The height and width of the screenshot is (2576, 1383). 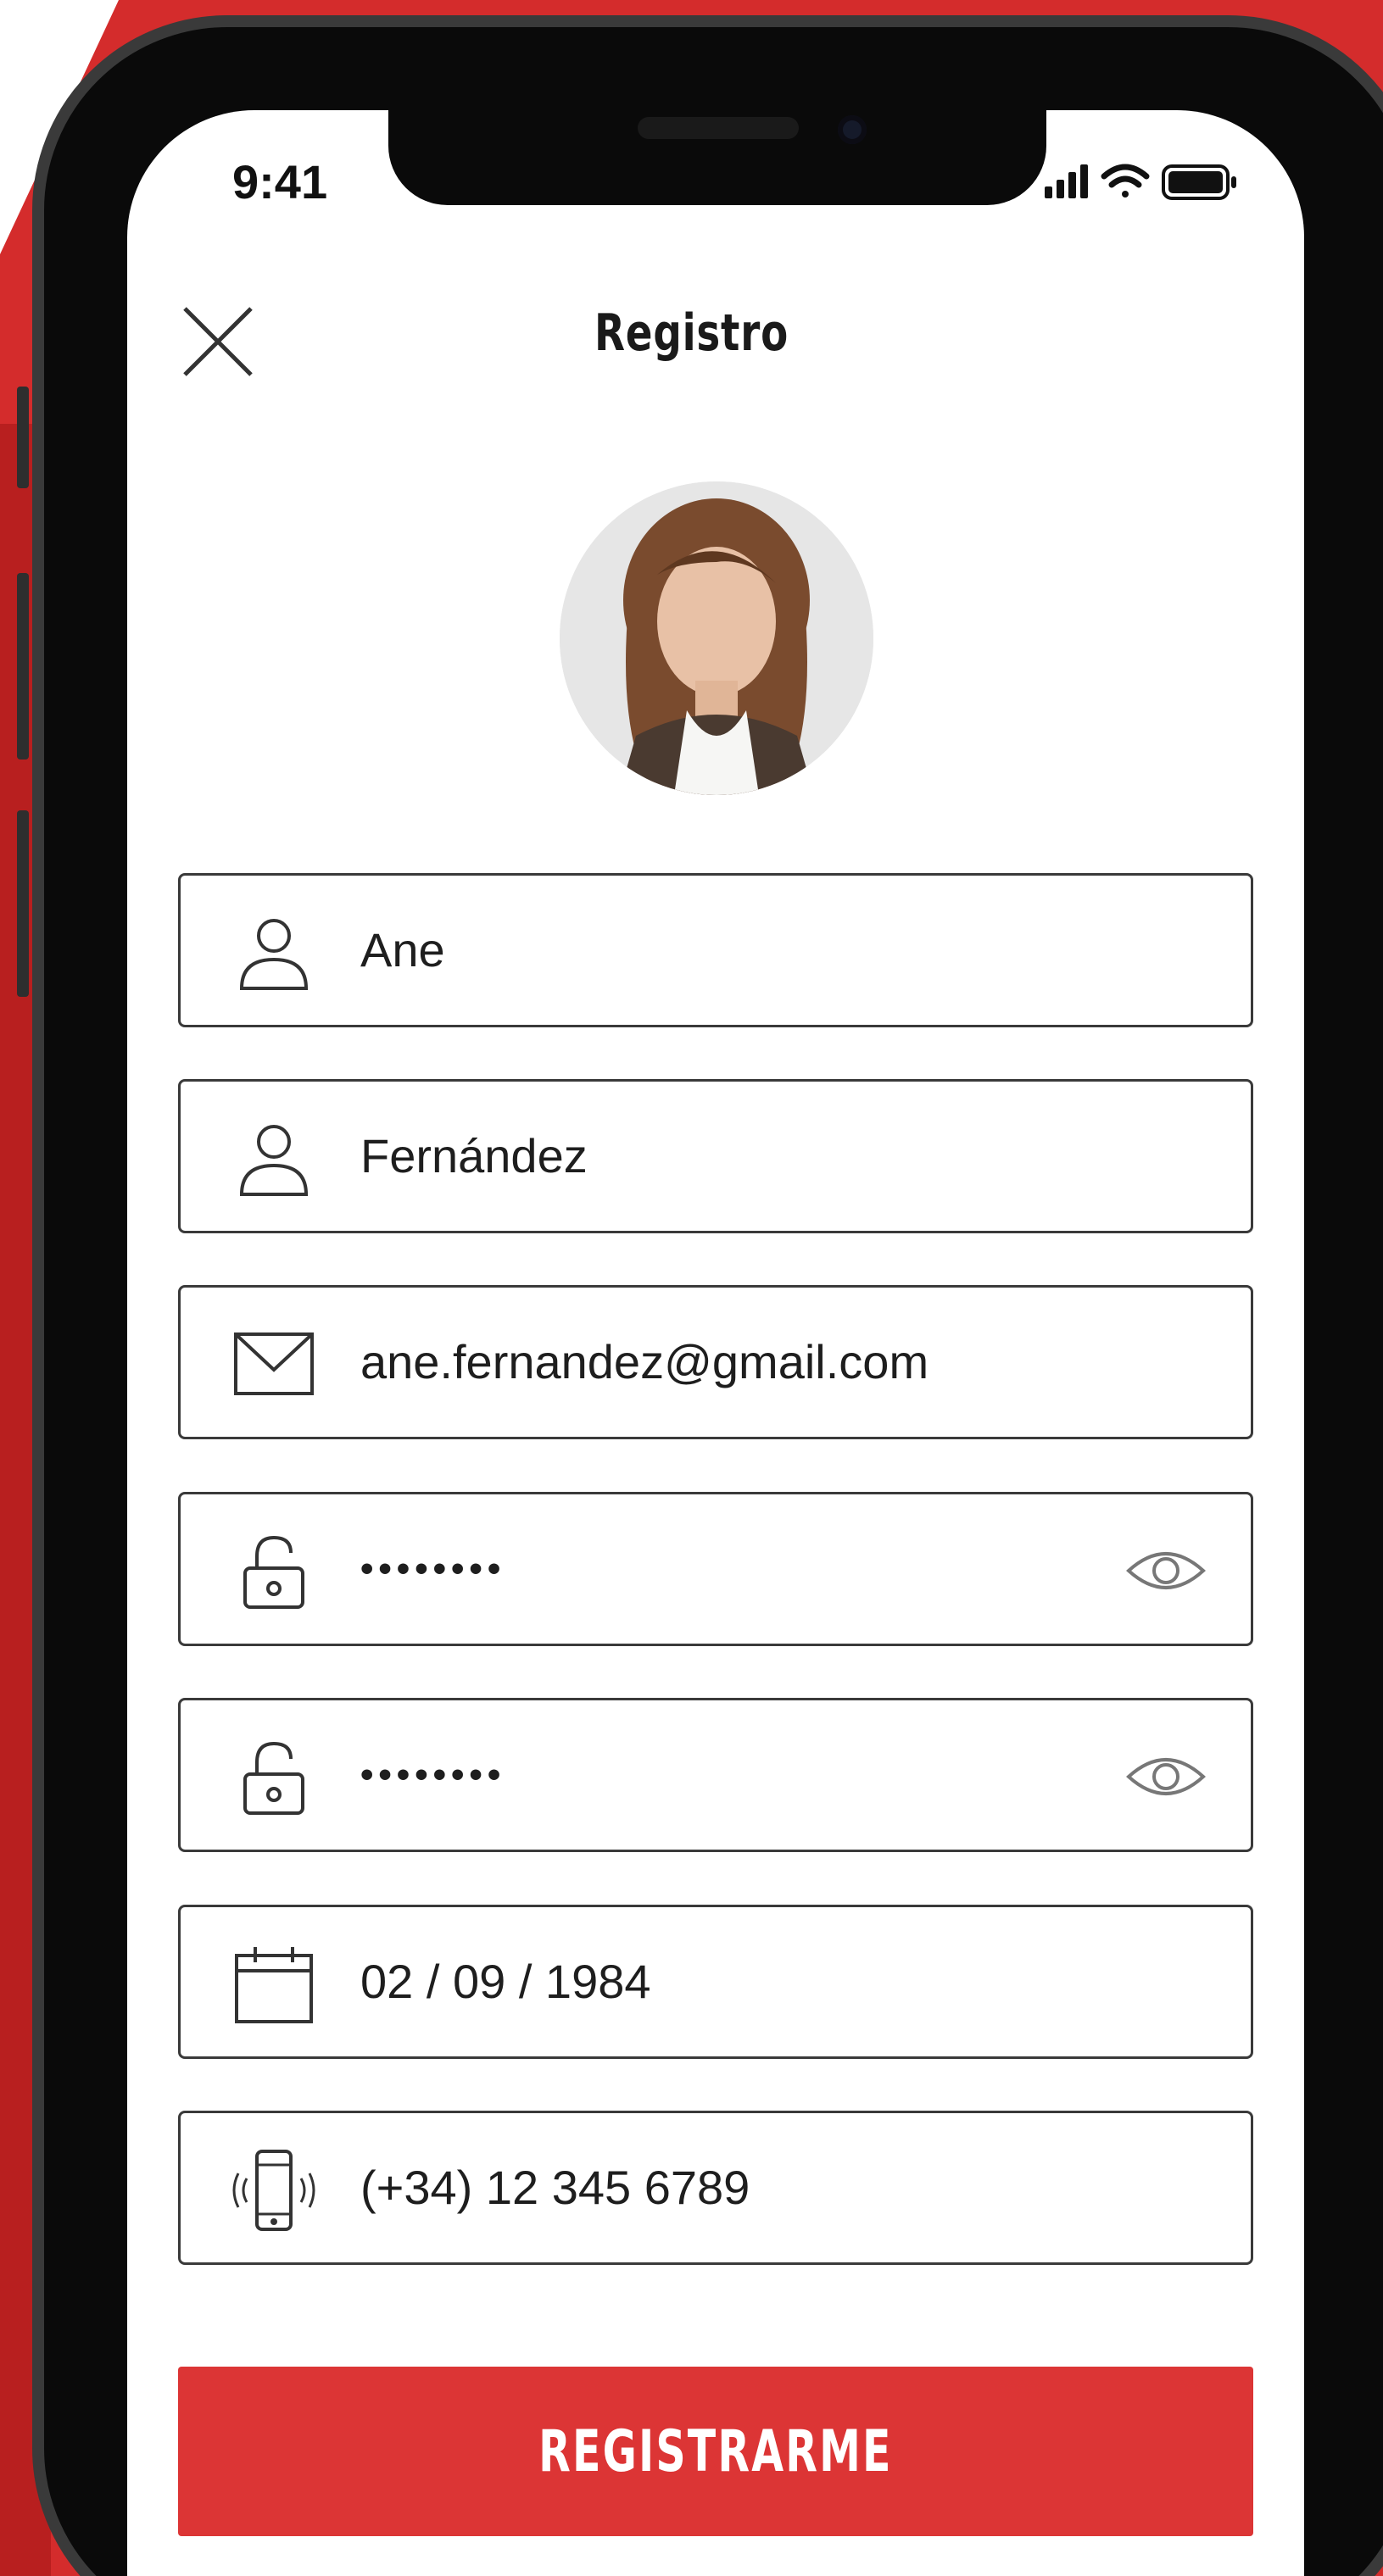 I want to click on avatar-photo, so click(x=716, y=638).